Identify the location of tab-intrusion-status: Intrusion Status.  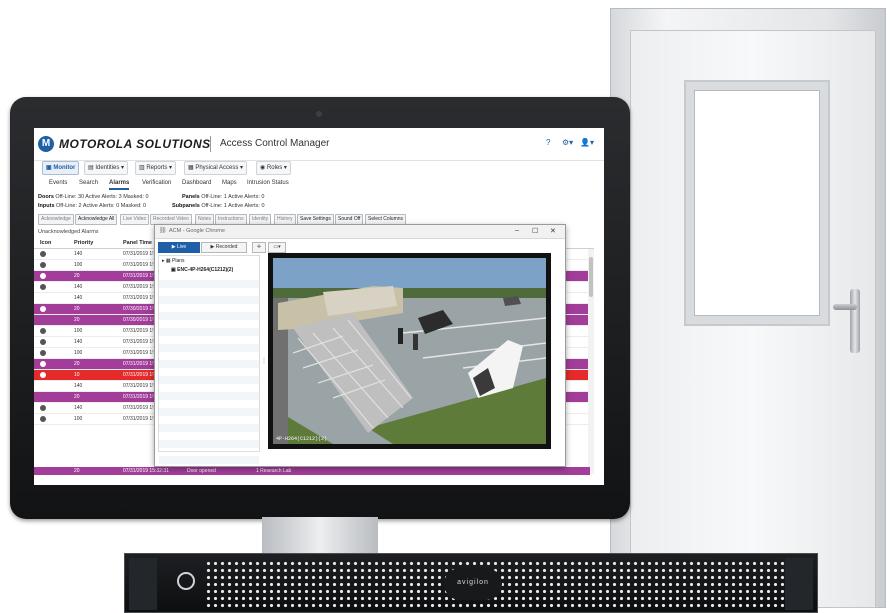
(268, 183).